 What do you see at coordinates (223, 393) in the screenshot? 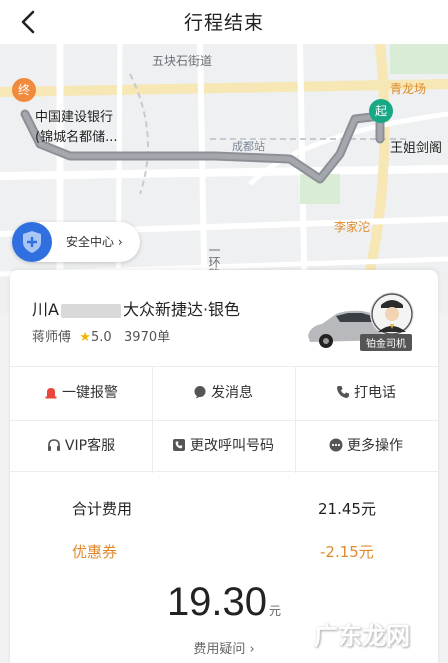
I see `send-message-button: 发消息` at bounding box center [223, 393].